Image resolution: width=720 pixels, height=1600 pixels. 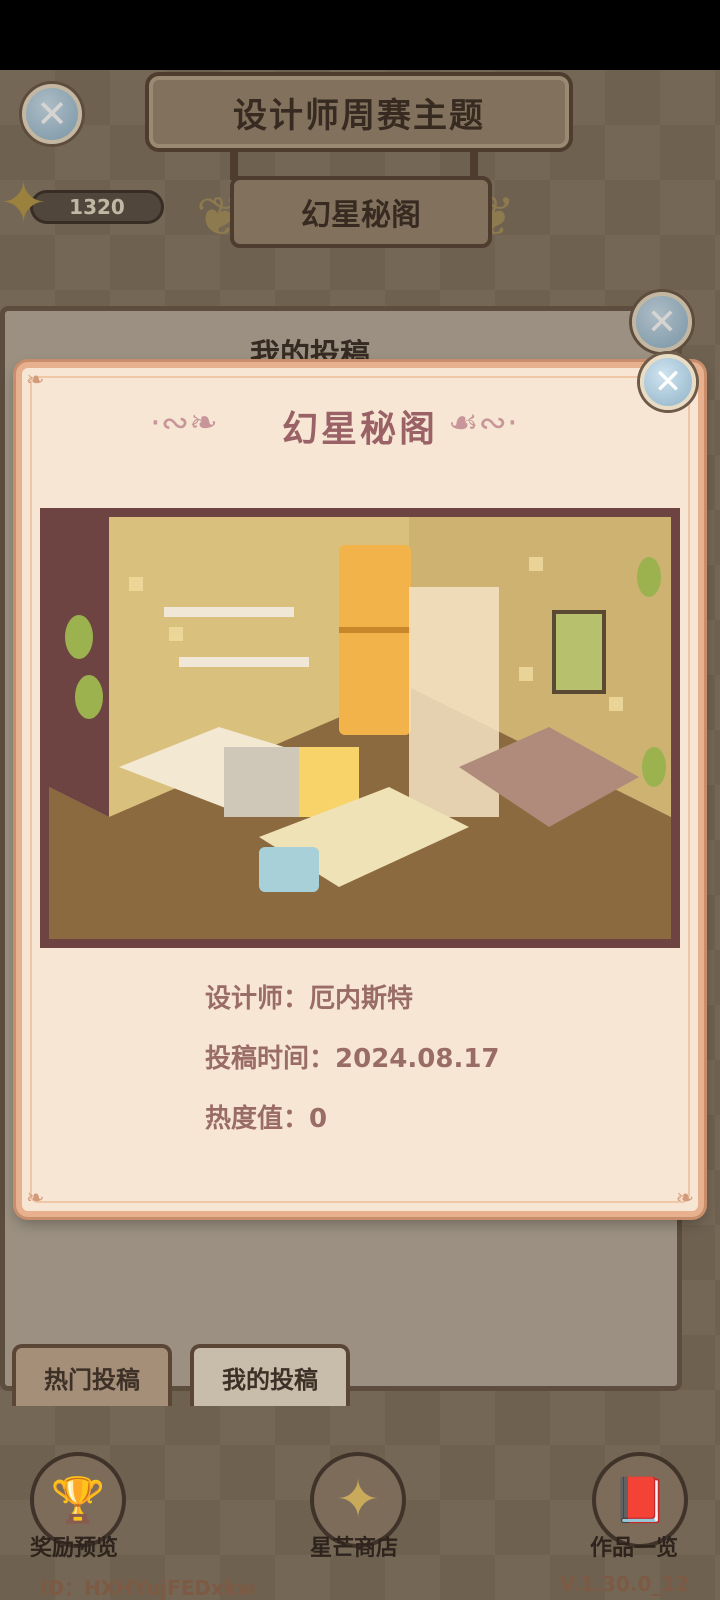 What do you see at coordinates (634, 1546) in the screenshot?
I see `nav-label-works-list: 作品一览` at bounding box center [634, 1546].